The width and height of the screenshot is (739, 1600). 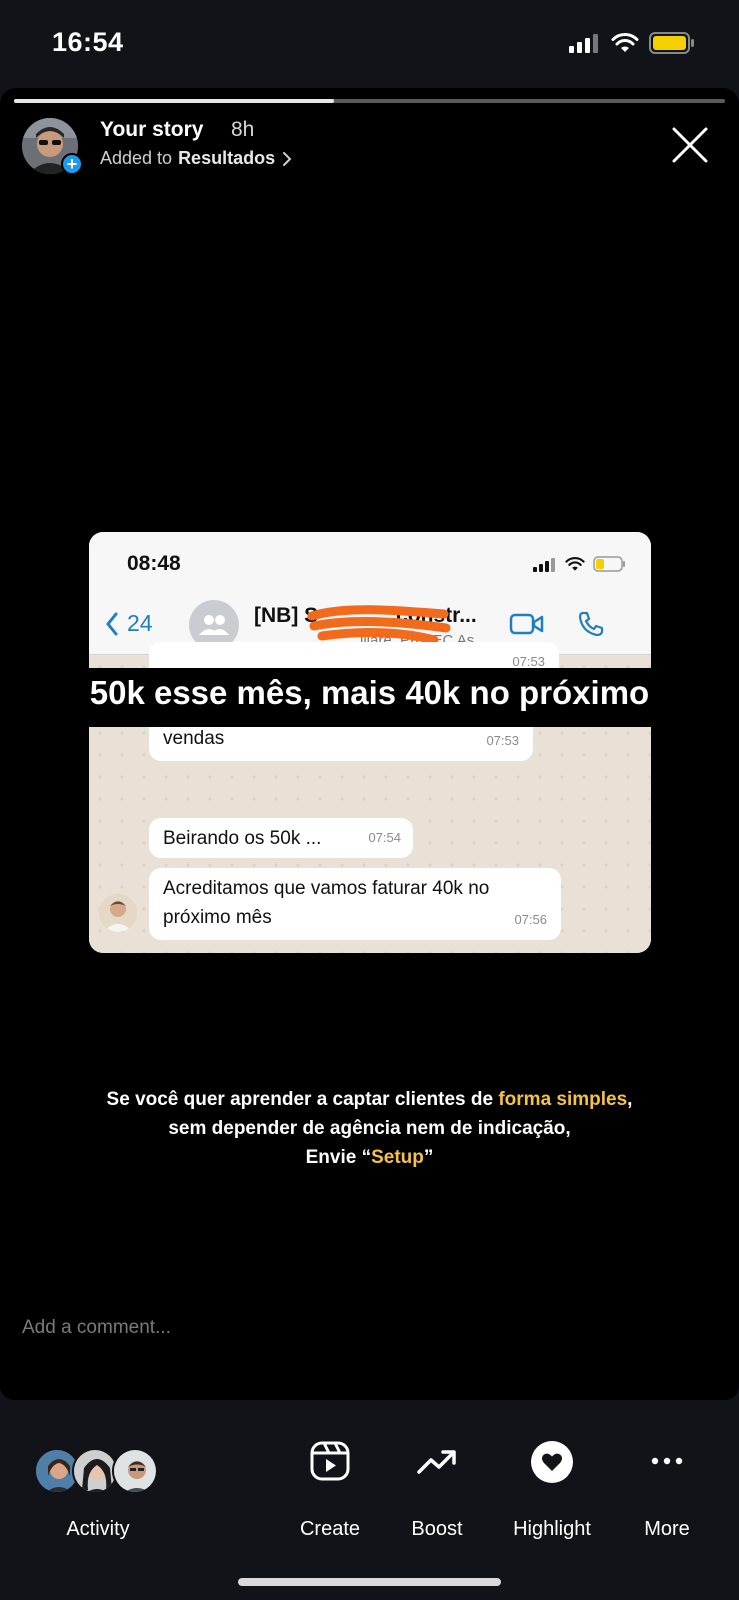 I want to click on home-indicator, so click(x=369, y=1582).